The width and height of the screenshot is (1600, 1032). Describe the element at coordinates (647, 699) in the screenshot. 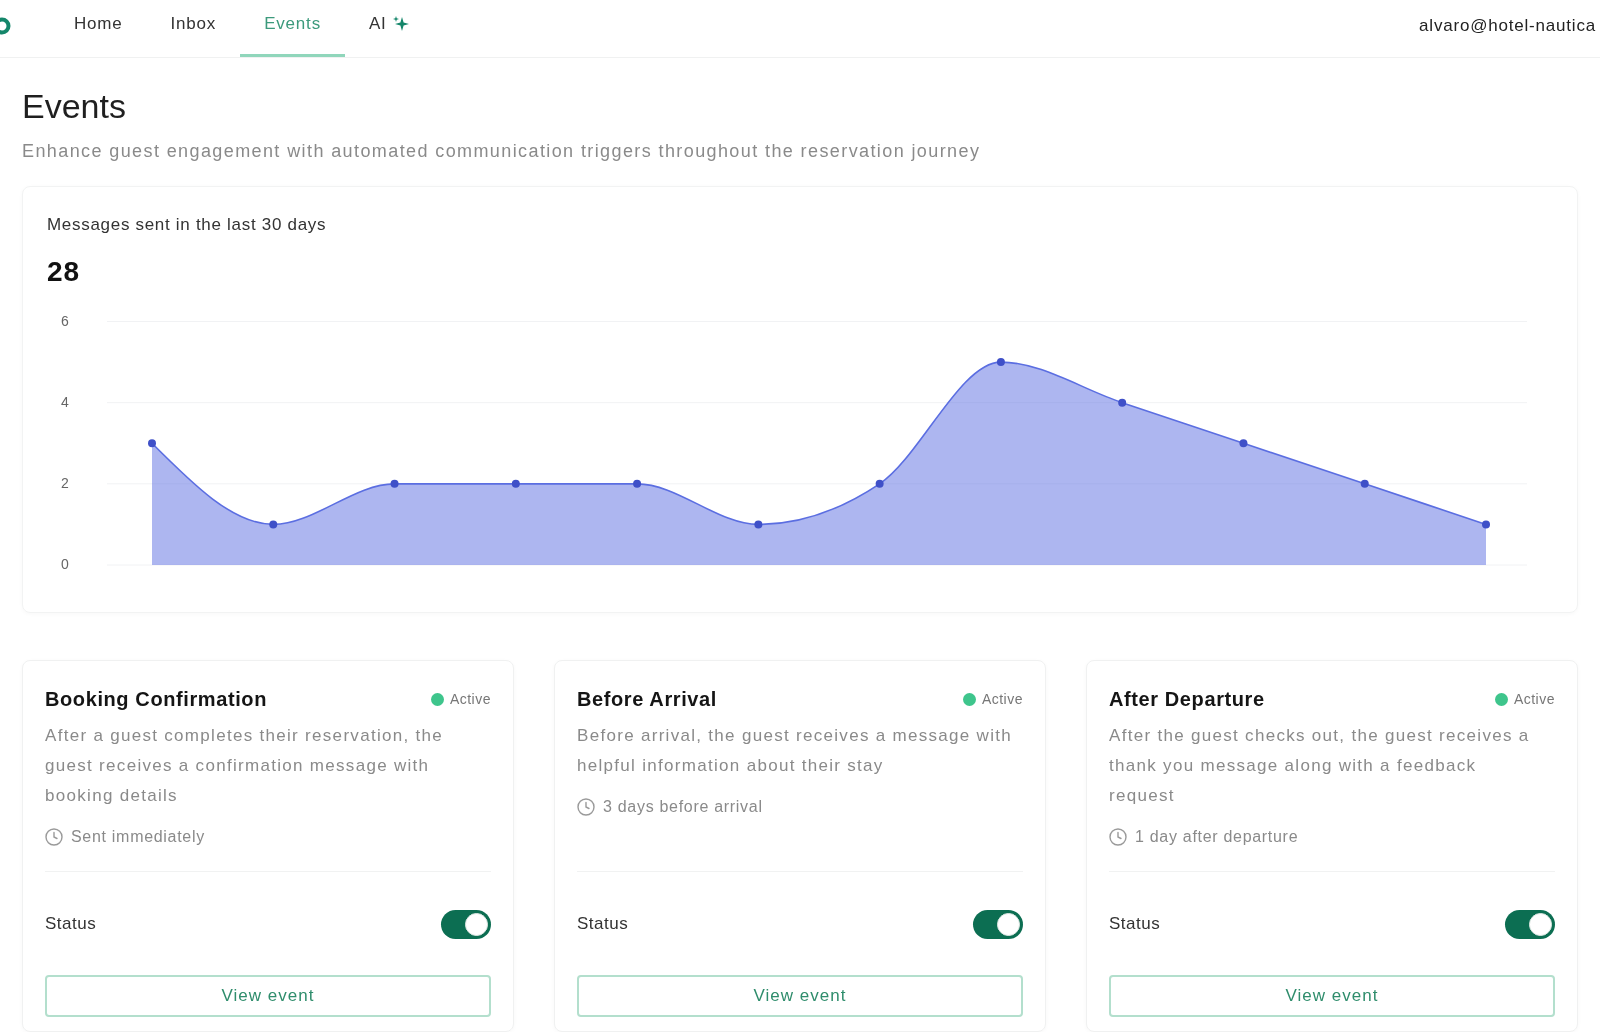

I see `event-title: Before Arrival` at that location.